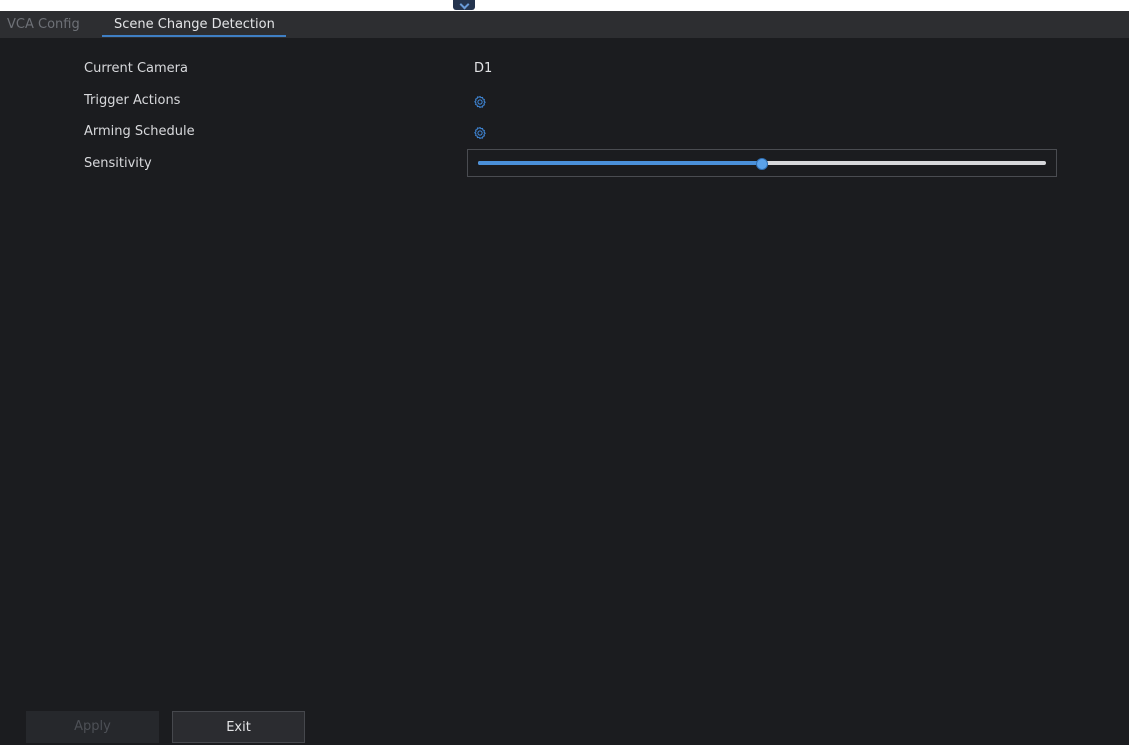  I want to click on sensitivity-slider, so click(762, 163).